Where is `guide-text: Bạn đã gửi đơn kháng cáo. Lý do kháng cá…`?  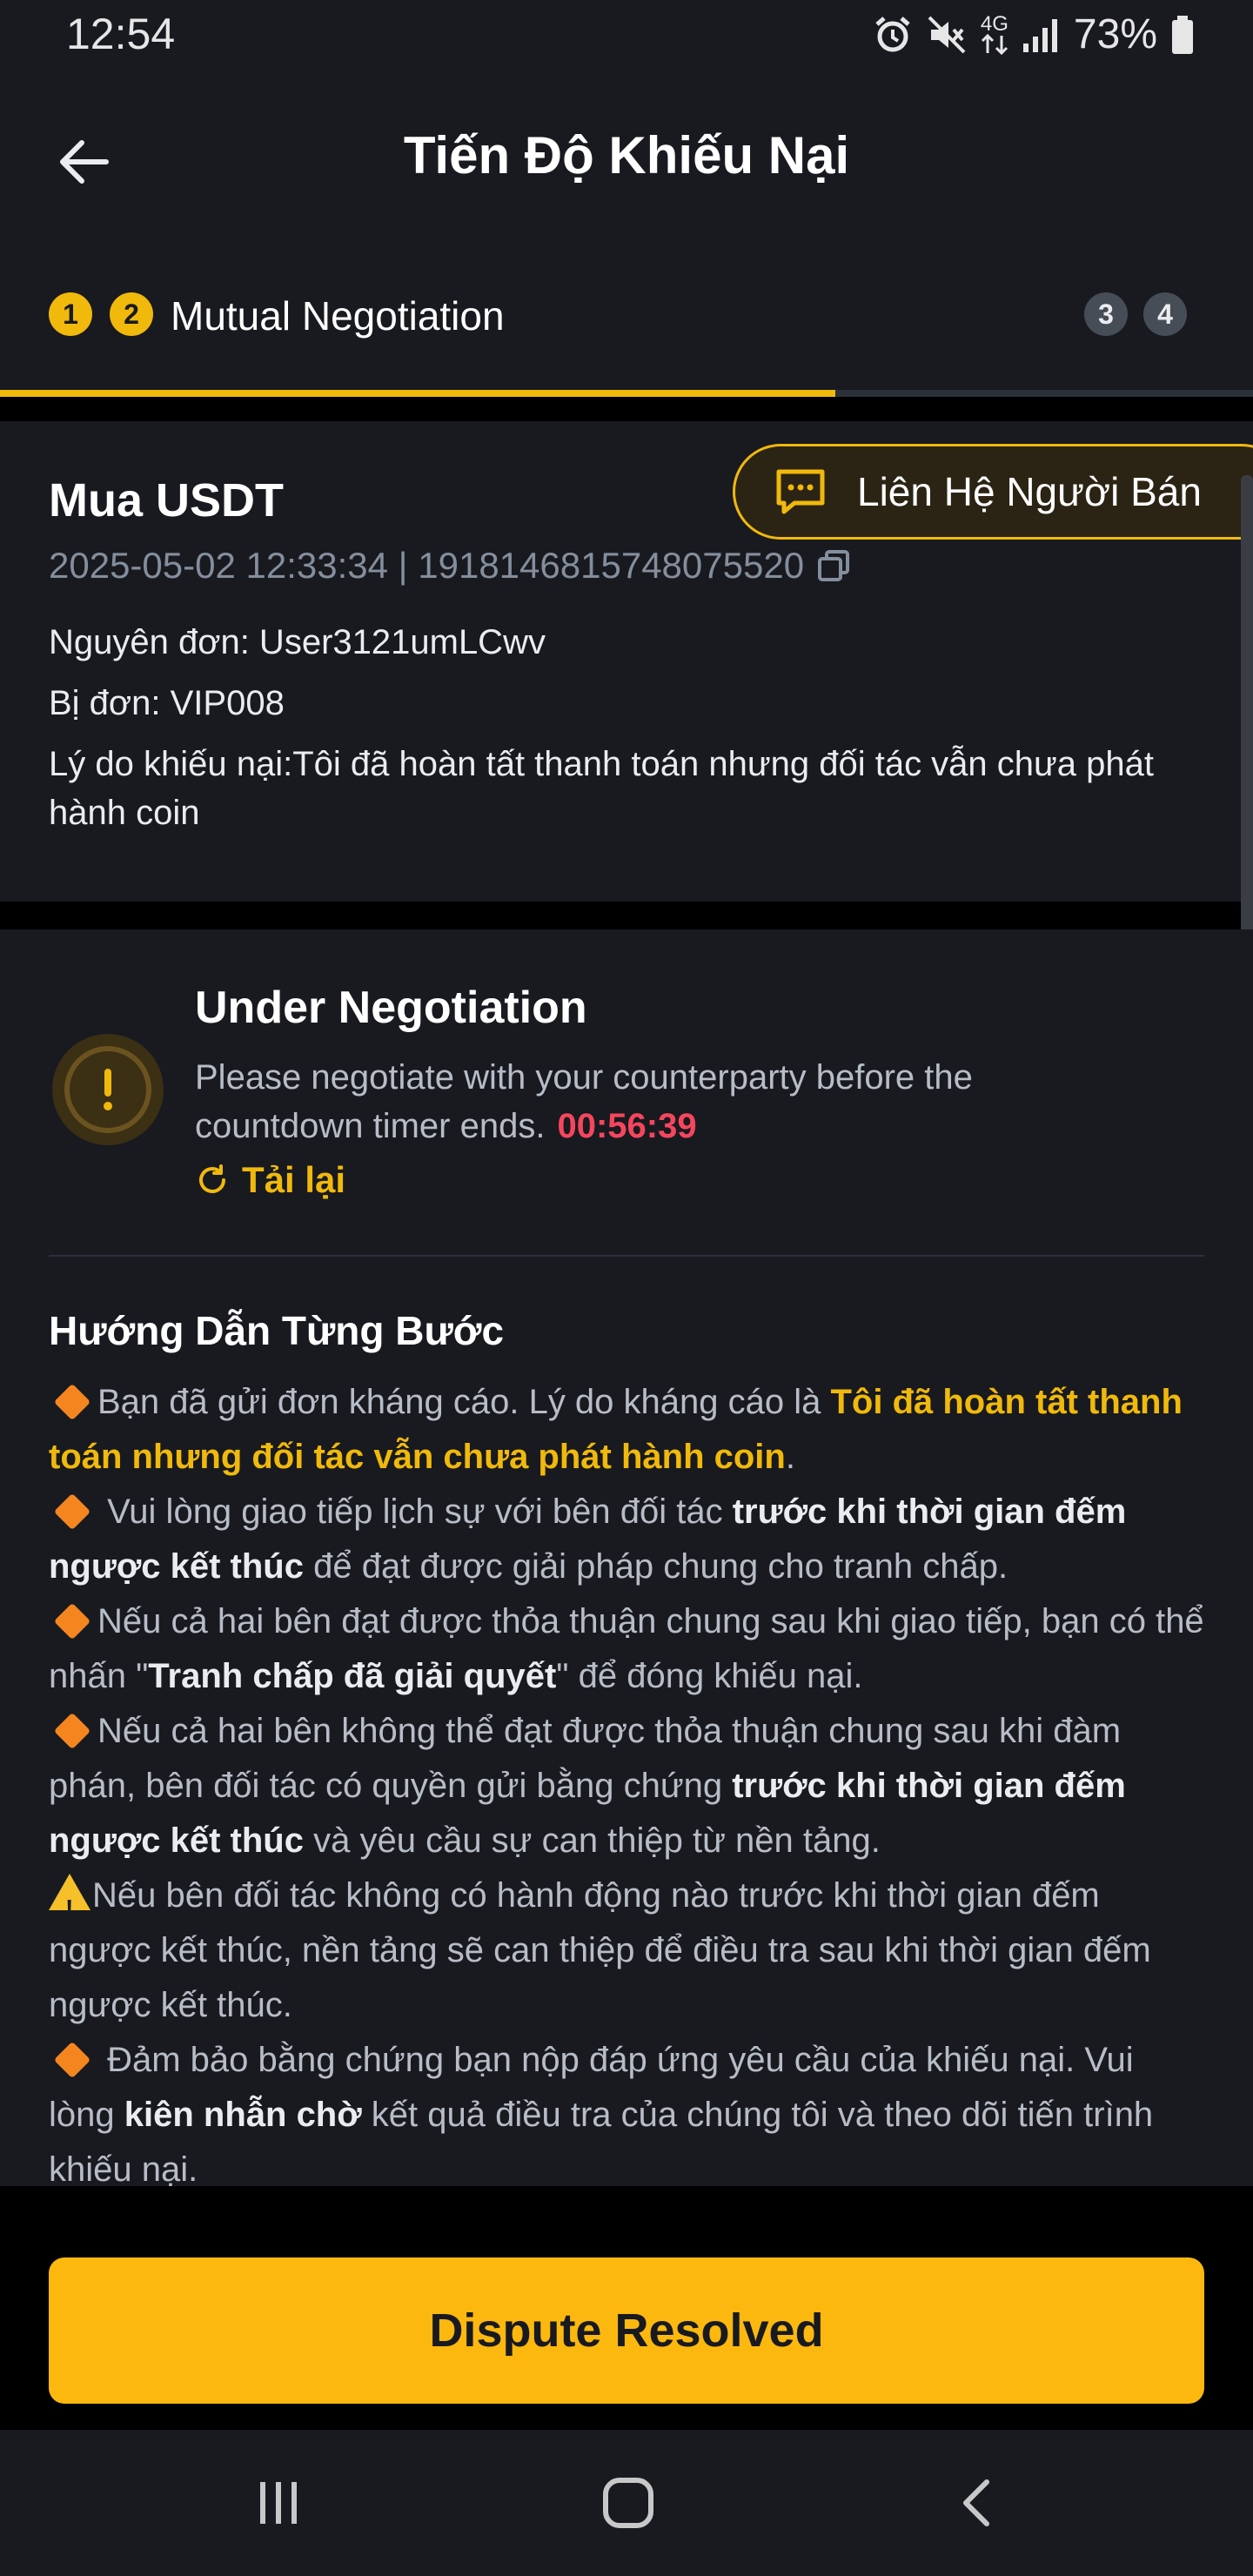
guide-text: Bạn đã gửi đơn kháng cáo. Lý do kháng cá… is located at coordinates (464, 1402).